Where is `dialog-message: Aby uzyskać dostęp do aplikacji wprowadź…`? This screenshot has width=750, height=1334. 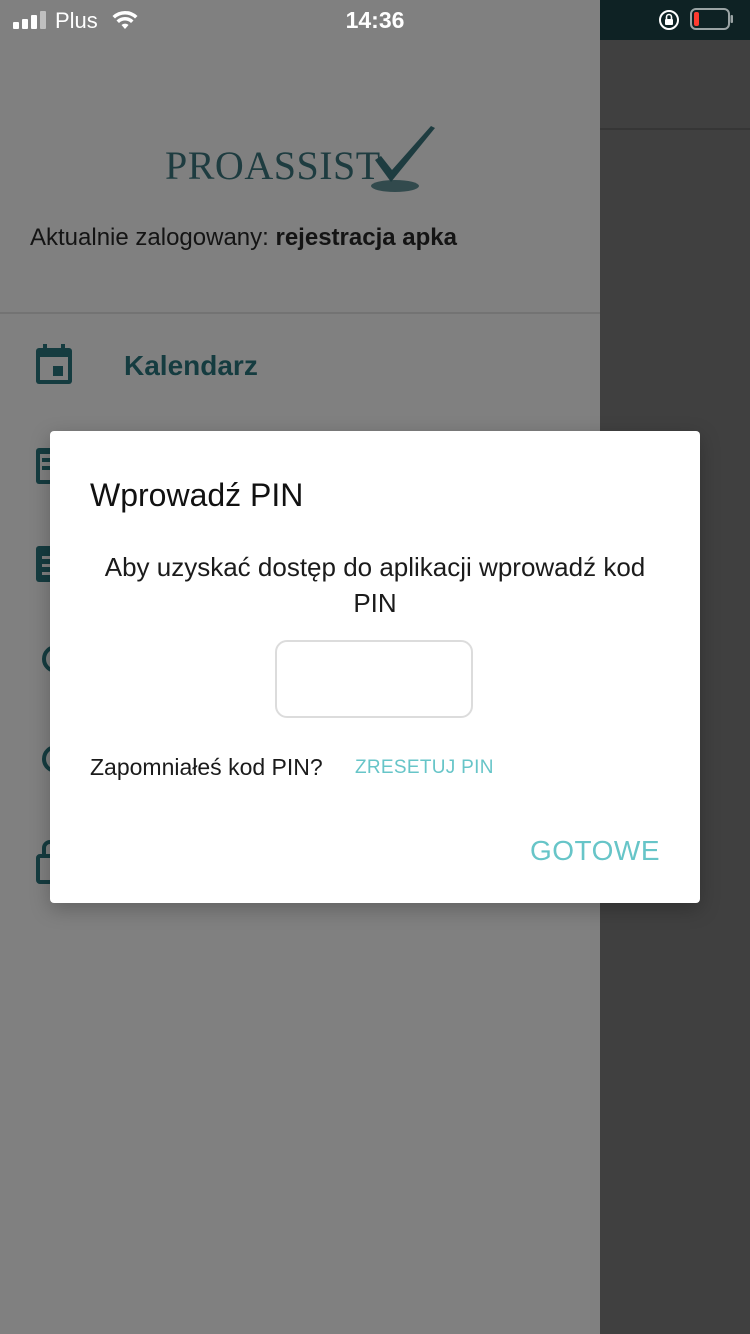 dialog-message: Aby uzyskać dostęp do aplikacji wprowadź… is located at coordinates (375, 585).